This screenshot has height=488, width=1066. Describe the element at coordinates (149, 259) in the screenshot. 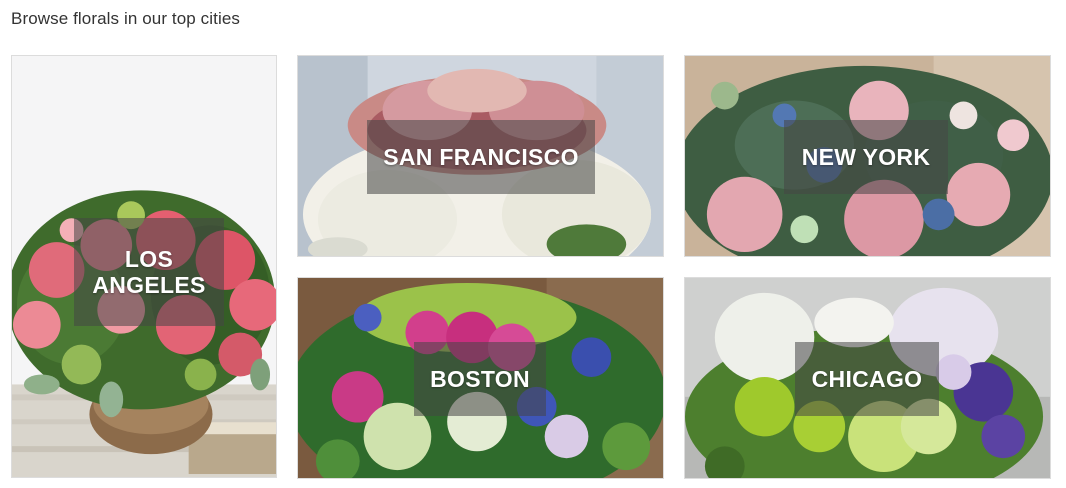

I see `city-name-line1: LOS` at that location.